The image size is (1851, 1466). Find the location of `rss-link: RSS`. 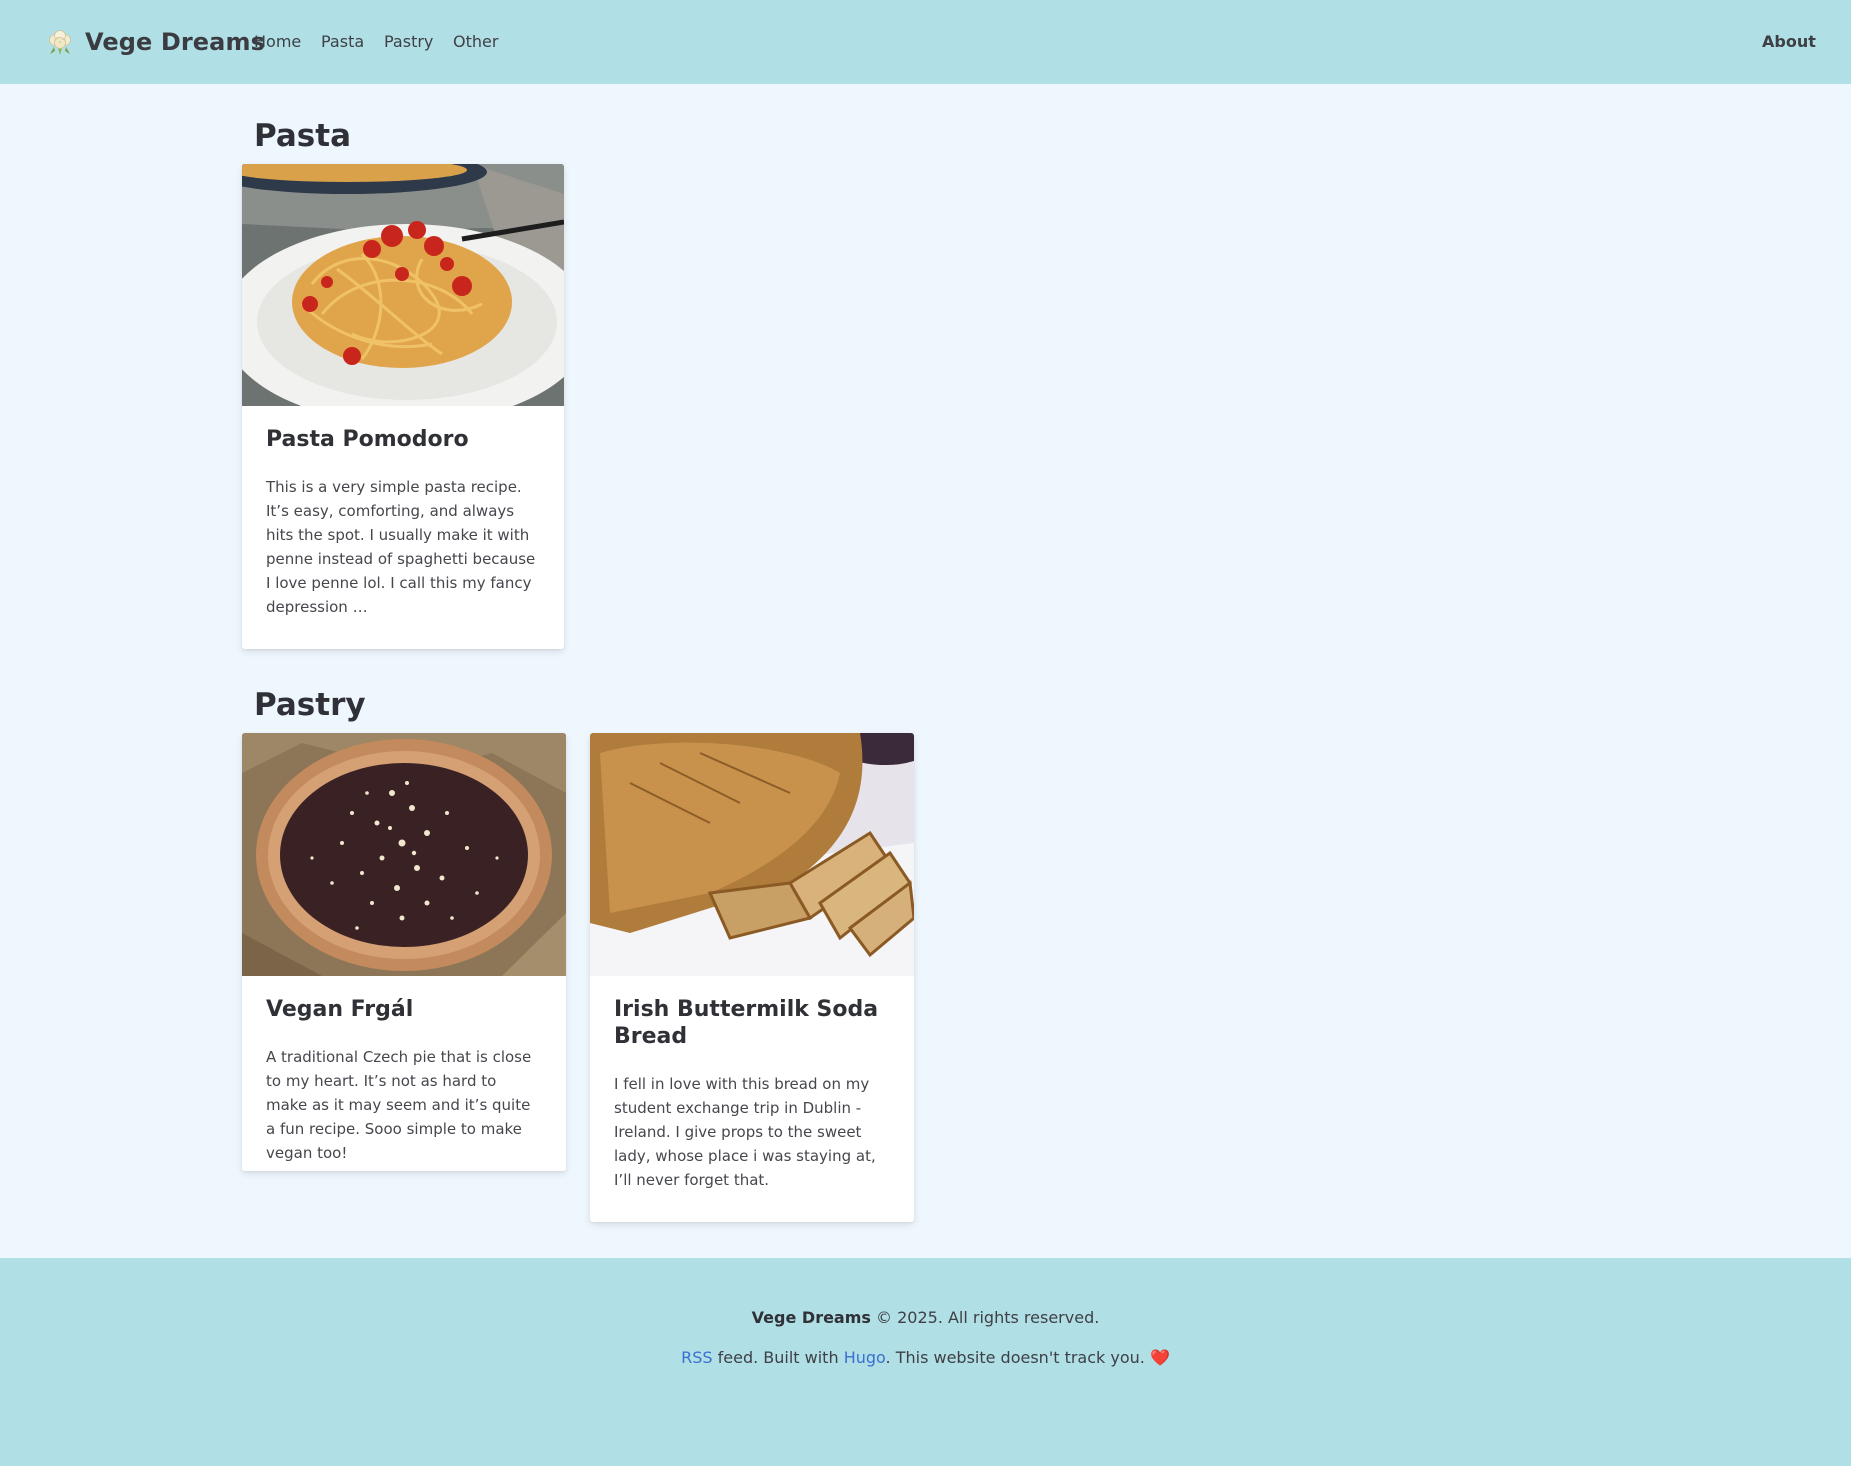

rss-link: RSS is located at coordinates (696, 1357).